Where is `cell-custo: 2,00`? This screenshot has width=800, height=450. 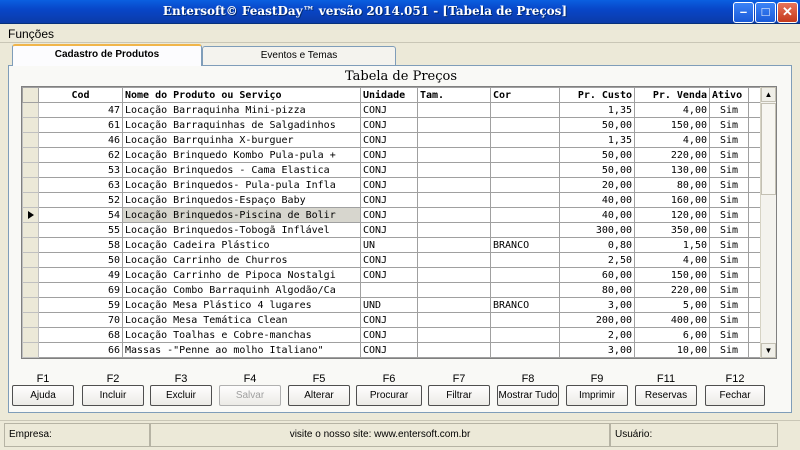 cell-custo: 2,00 is located at coordinates (597, 335).